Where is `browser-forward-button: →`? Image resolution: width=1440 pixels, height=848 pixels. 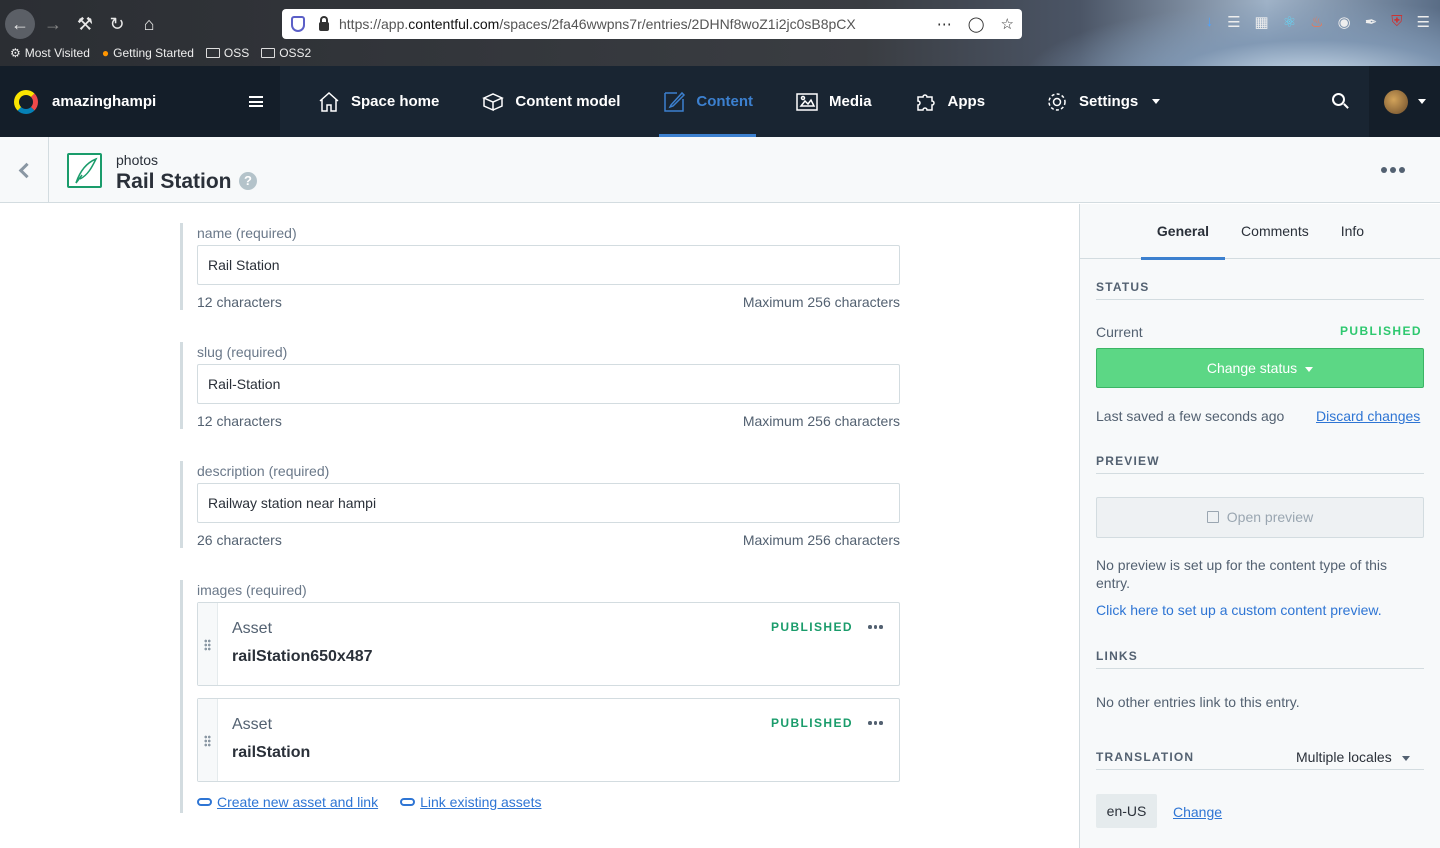 browser-forward-button: → is located at coordinates (53, 24).